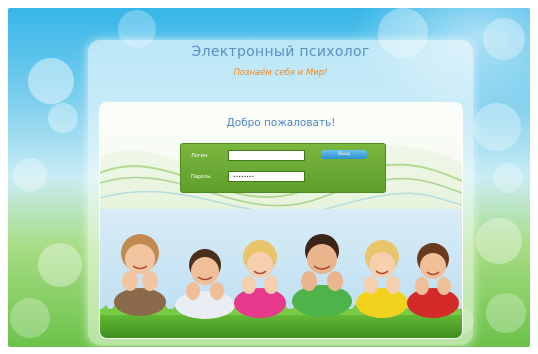 The height and width of the screenshot is (354, 538). Describe the element at coordinates (281, 123) in the screenshot. I see `welcome-heading: Добро пожаловать!` at that location.